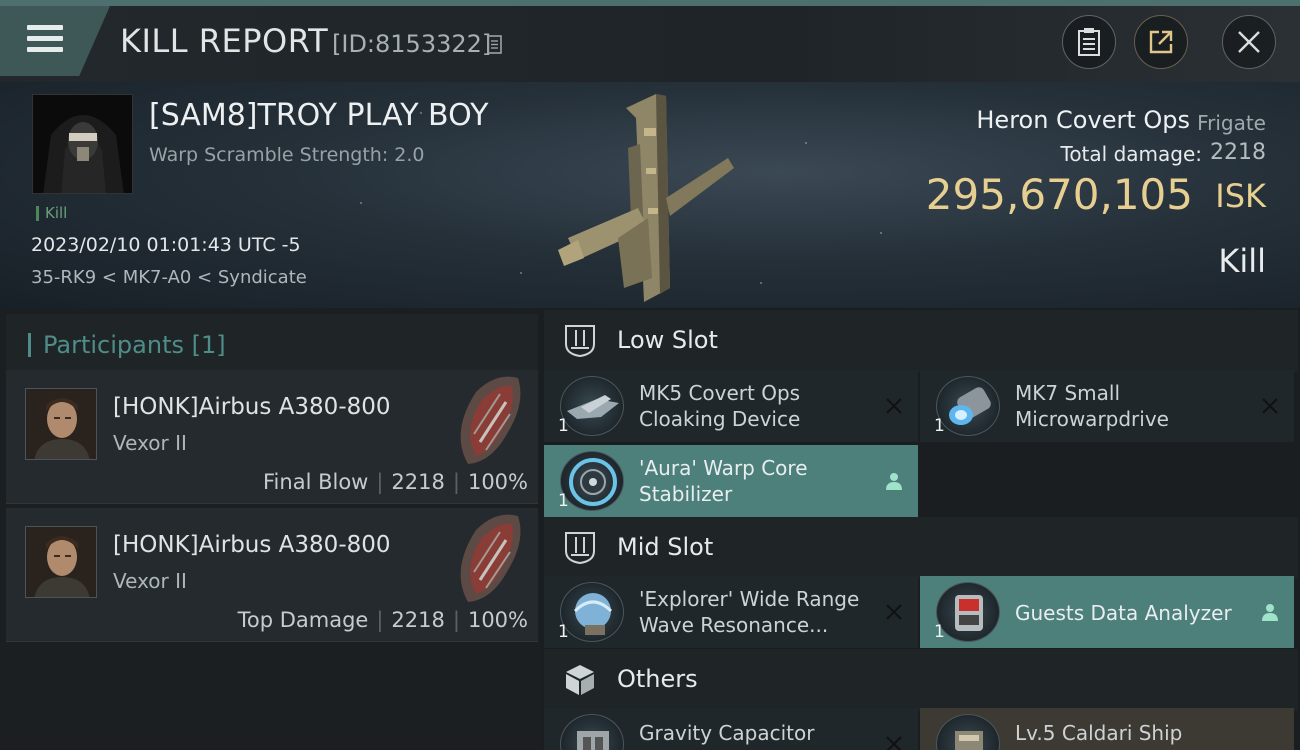  Describe the element at coordinates (1242, 261) in the screenshot. I see `kill-result: Kill` at that location.